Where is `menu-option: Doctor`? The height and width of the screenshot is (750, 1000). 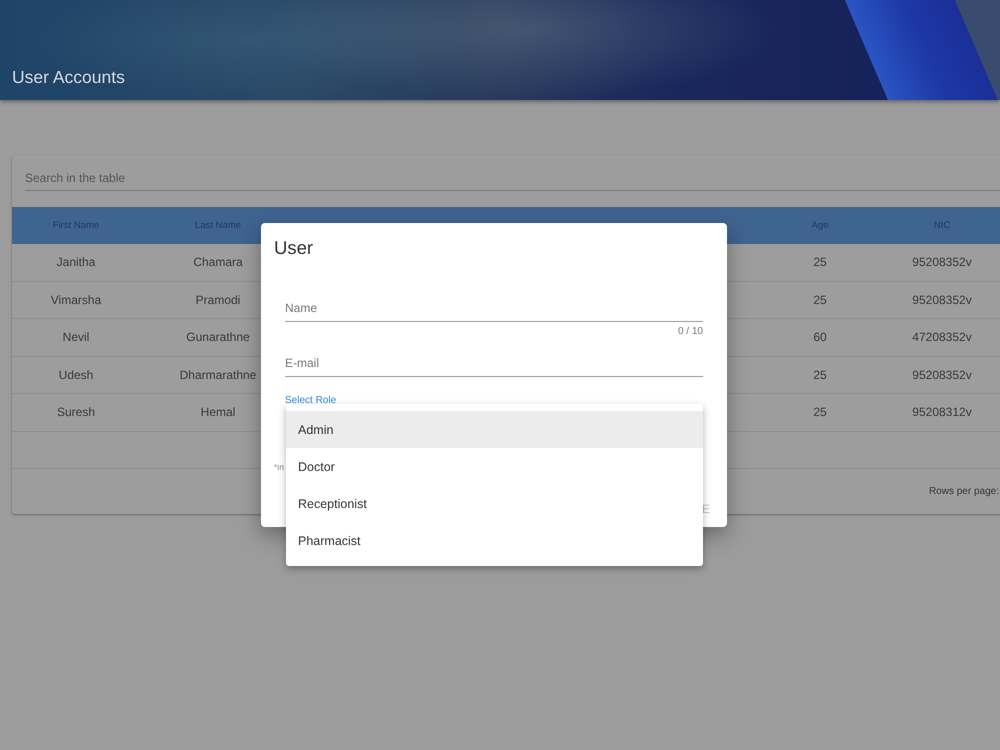
menu-option: Doctor is located at coordinates (494, 466).